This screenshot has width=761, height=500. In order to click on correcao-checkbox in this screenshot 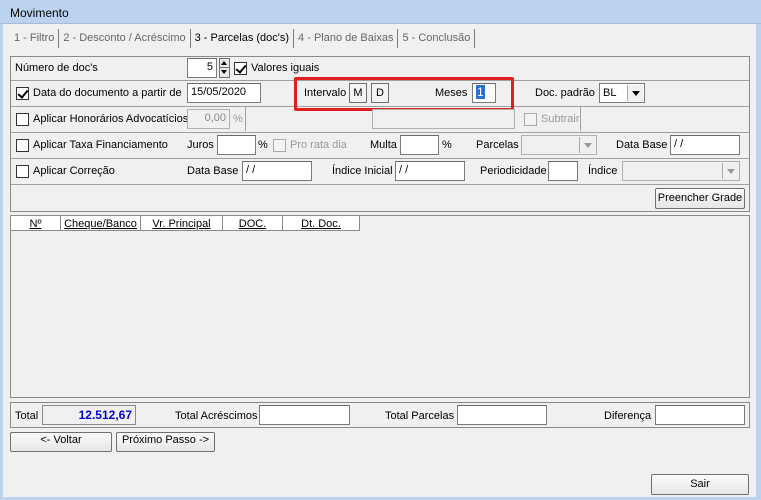, I will do `click(22, 171)`.